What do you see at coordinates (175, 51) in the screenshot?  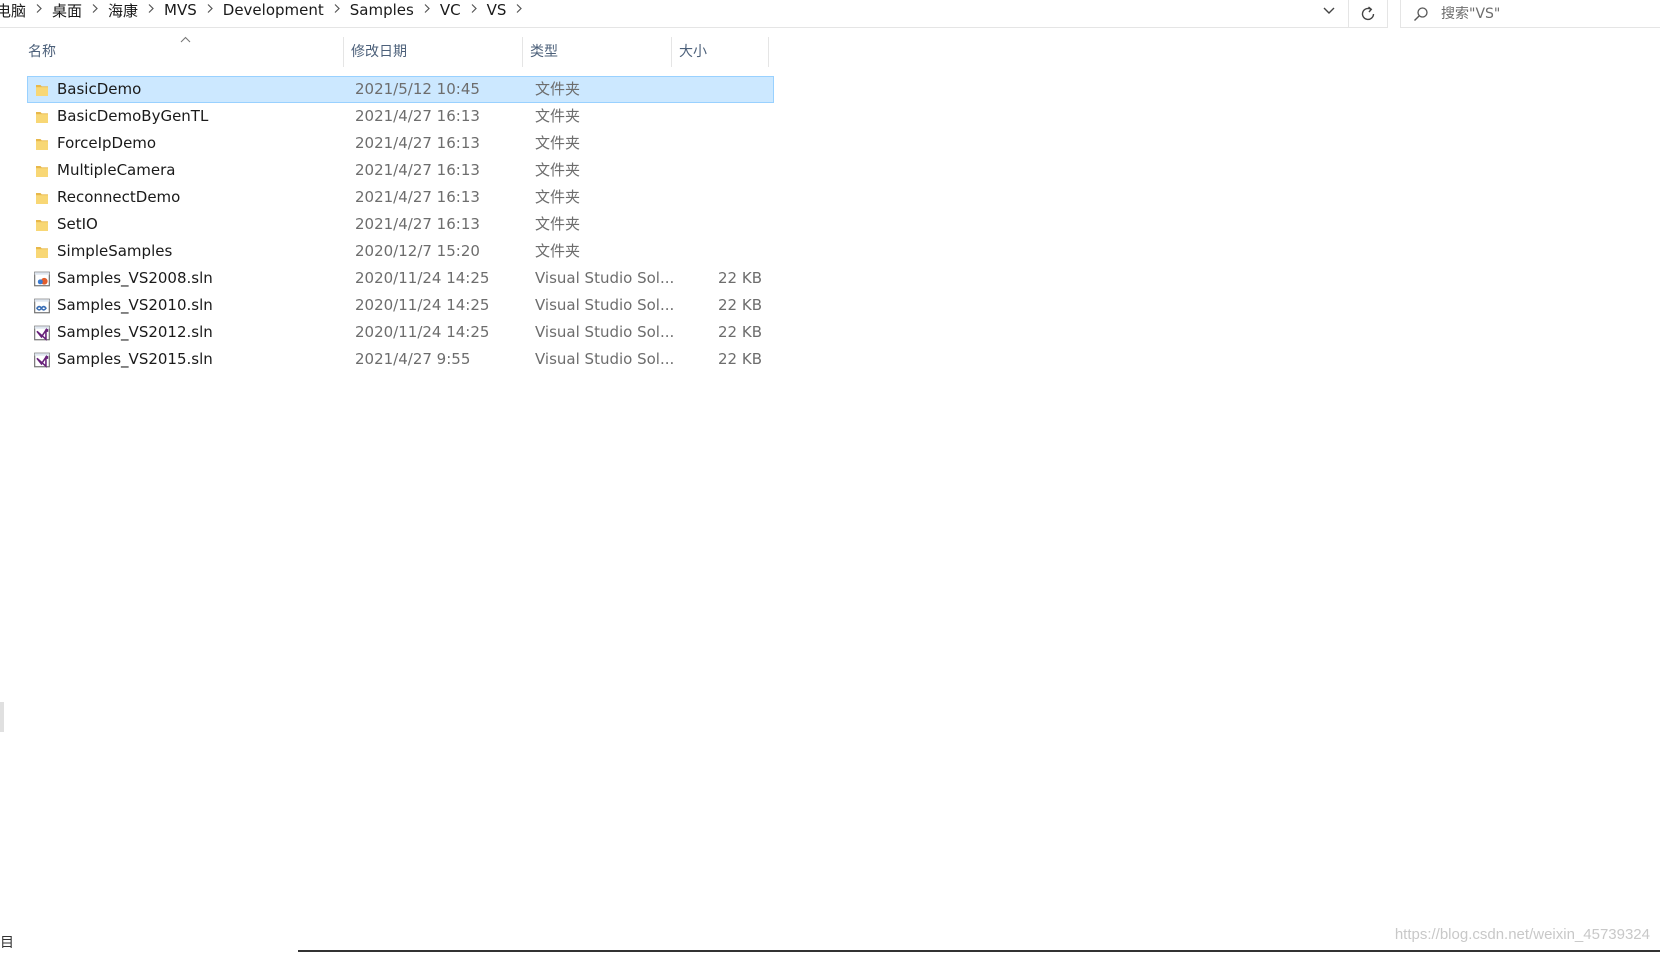 I see `column-header-name: 名称` at bounding box center [175, 51].